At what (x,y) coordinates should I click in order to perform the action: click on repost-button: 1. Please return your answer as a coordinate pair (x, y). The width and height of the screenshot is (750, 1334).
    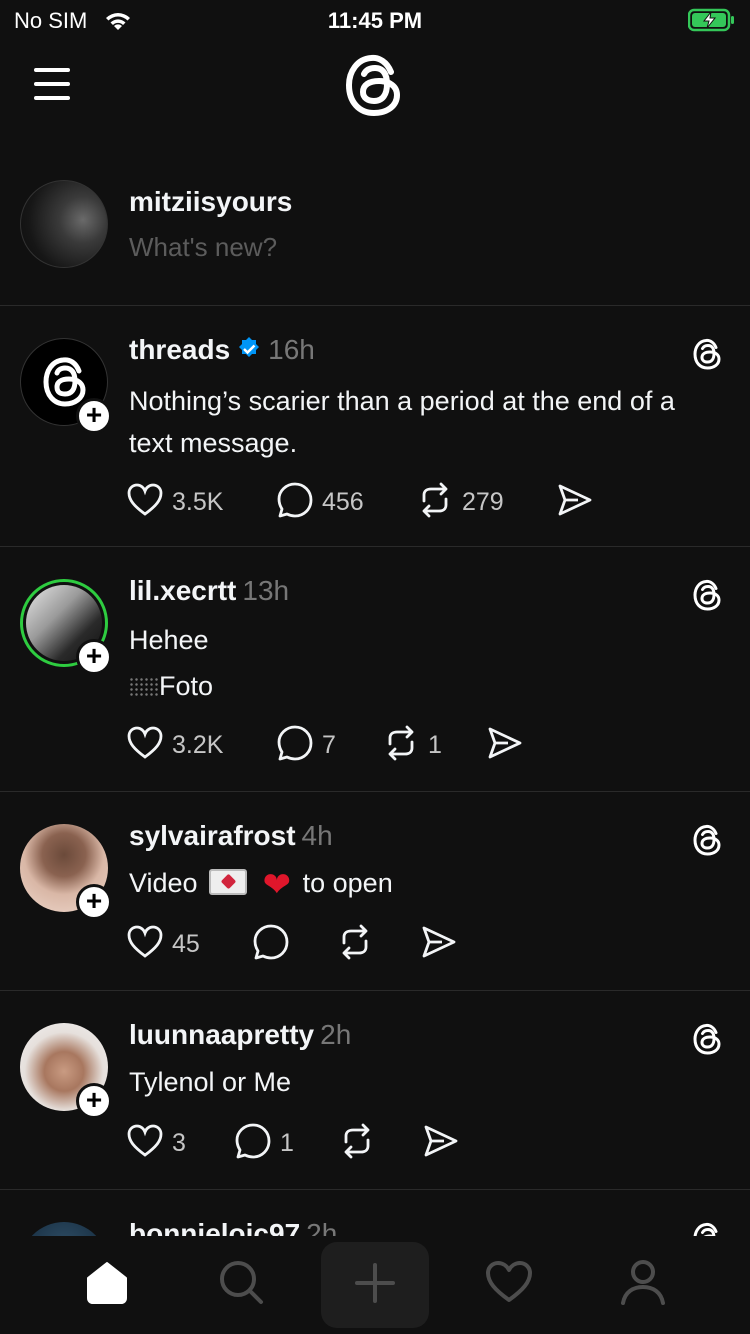
    Looking at the image, I should click on (412, 745).